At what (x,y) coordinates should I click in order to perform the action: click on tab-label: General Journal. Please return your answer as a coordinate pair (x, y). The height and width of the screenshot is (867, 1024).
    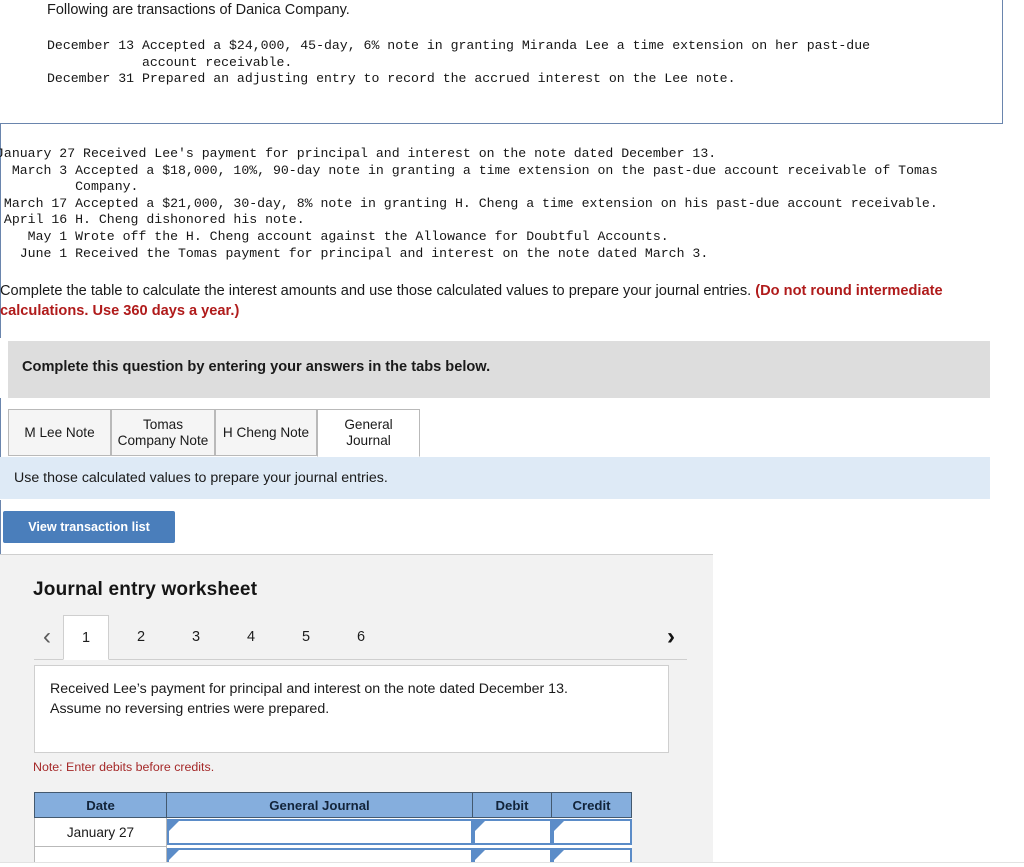
    Looking at the image, I should click on (368, 432).